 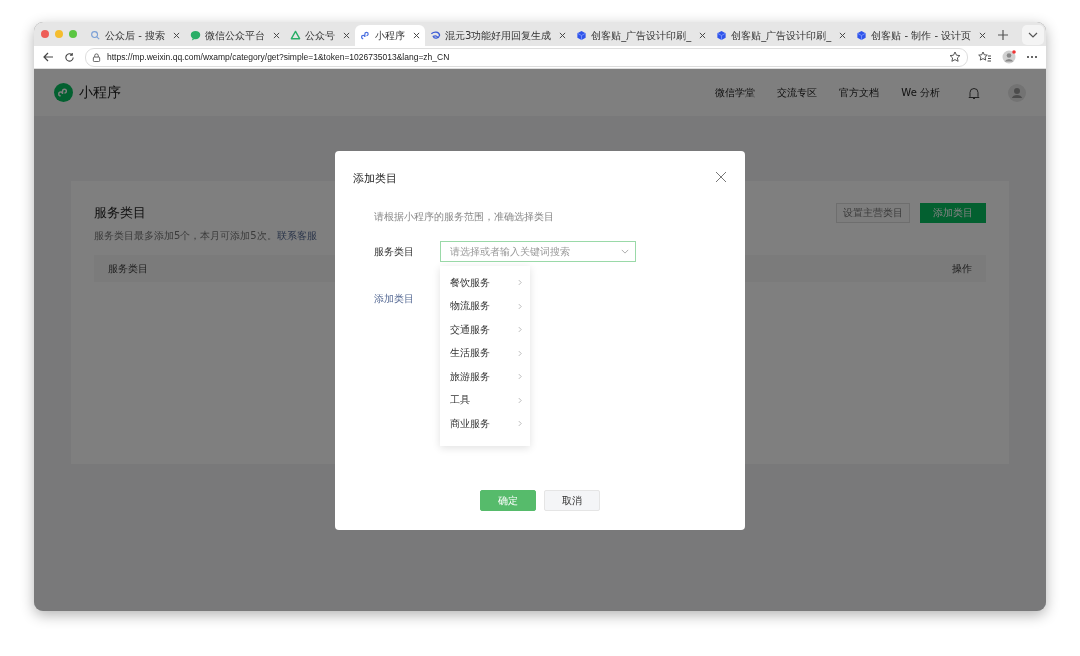 I want to click on browser-tab: 创客贴 - 制作 - 设计页, so click(x=921, y=35).